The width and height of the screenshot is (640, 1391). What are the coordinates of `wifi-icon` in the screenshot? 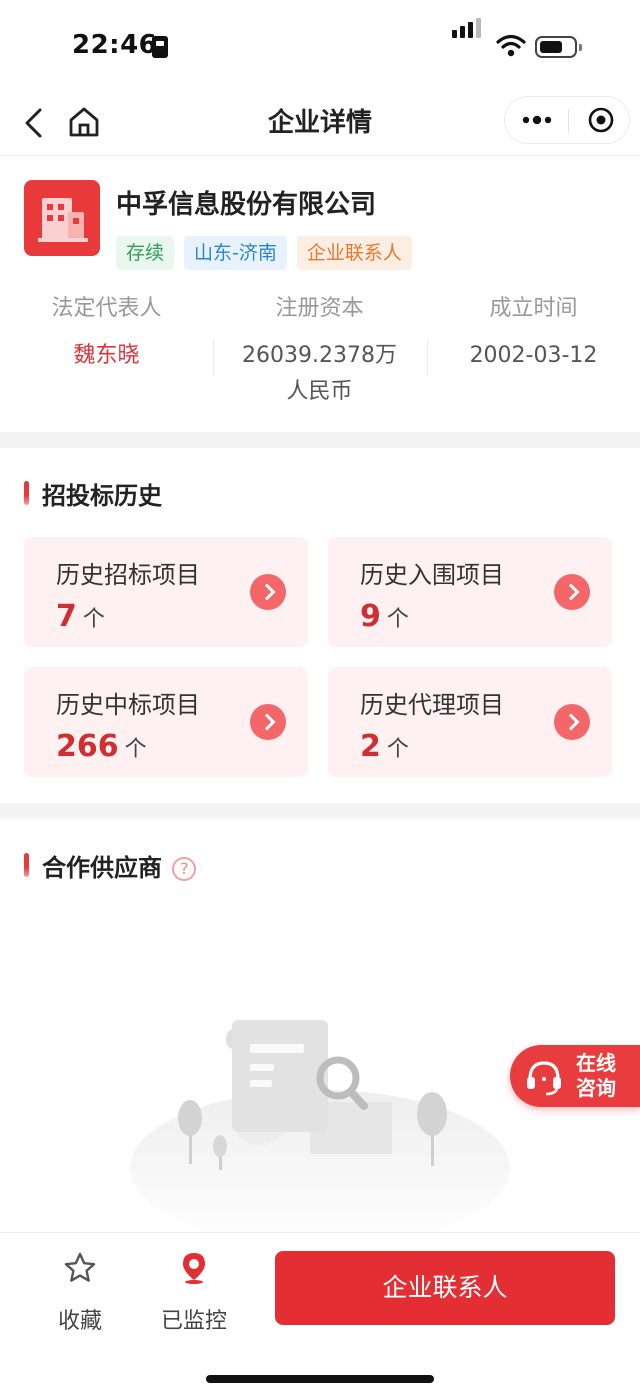 It's located at (511, 45).